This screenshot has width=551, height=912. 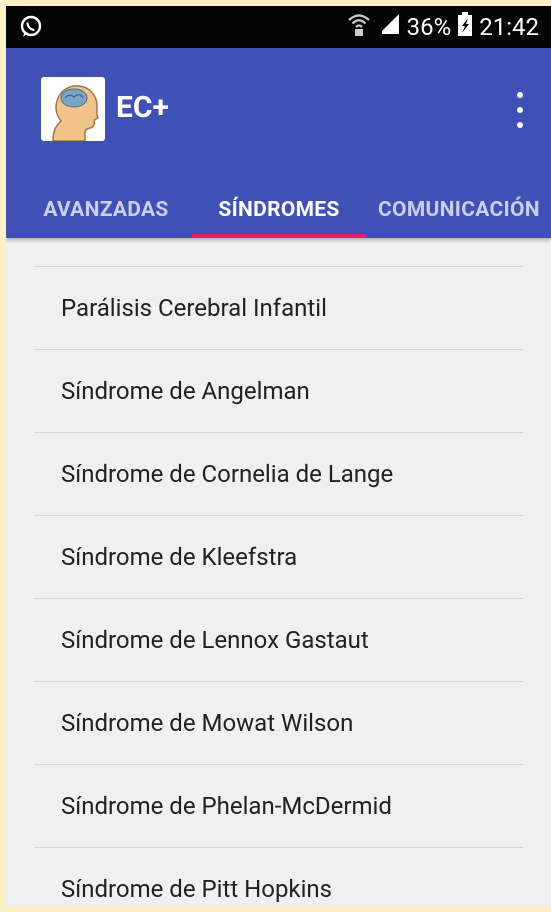 What do you see at coordinates (509, 27) in the screenshot?
I see `clock: 21:42` at bounding box center [509, 27].